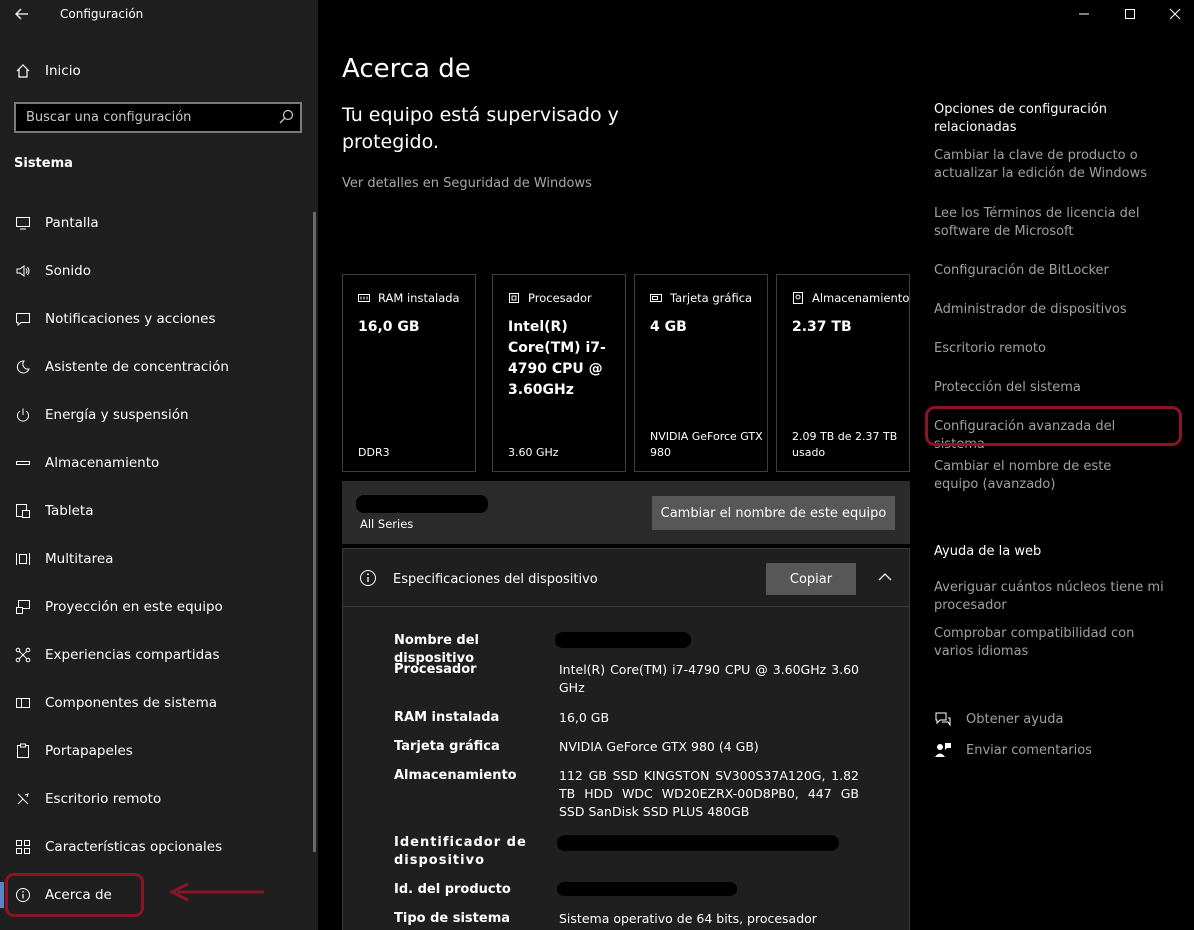 The height and width of the screenshot is (930, 1194). Describe the element at coordinates (845, 444) in the screenshot. I see `card-sub: 2.09 TB de 2.37 TB usado` at that location.